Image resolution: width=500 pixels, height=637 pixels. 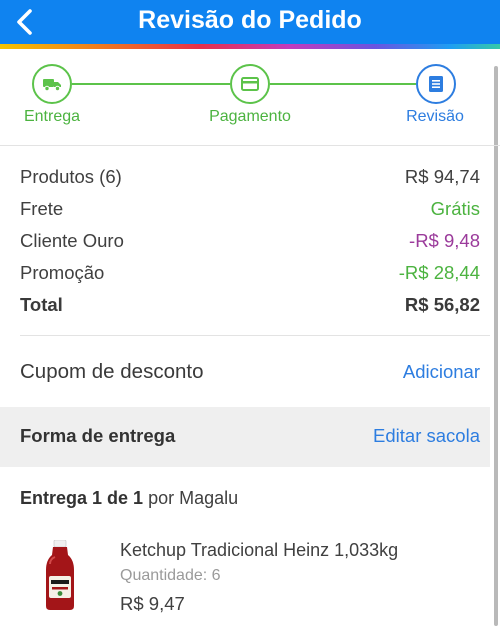 I want to click on summary-gold-row: Cliente Ouro -R$ 9,48, so click(x=250, y=241).